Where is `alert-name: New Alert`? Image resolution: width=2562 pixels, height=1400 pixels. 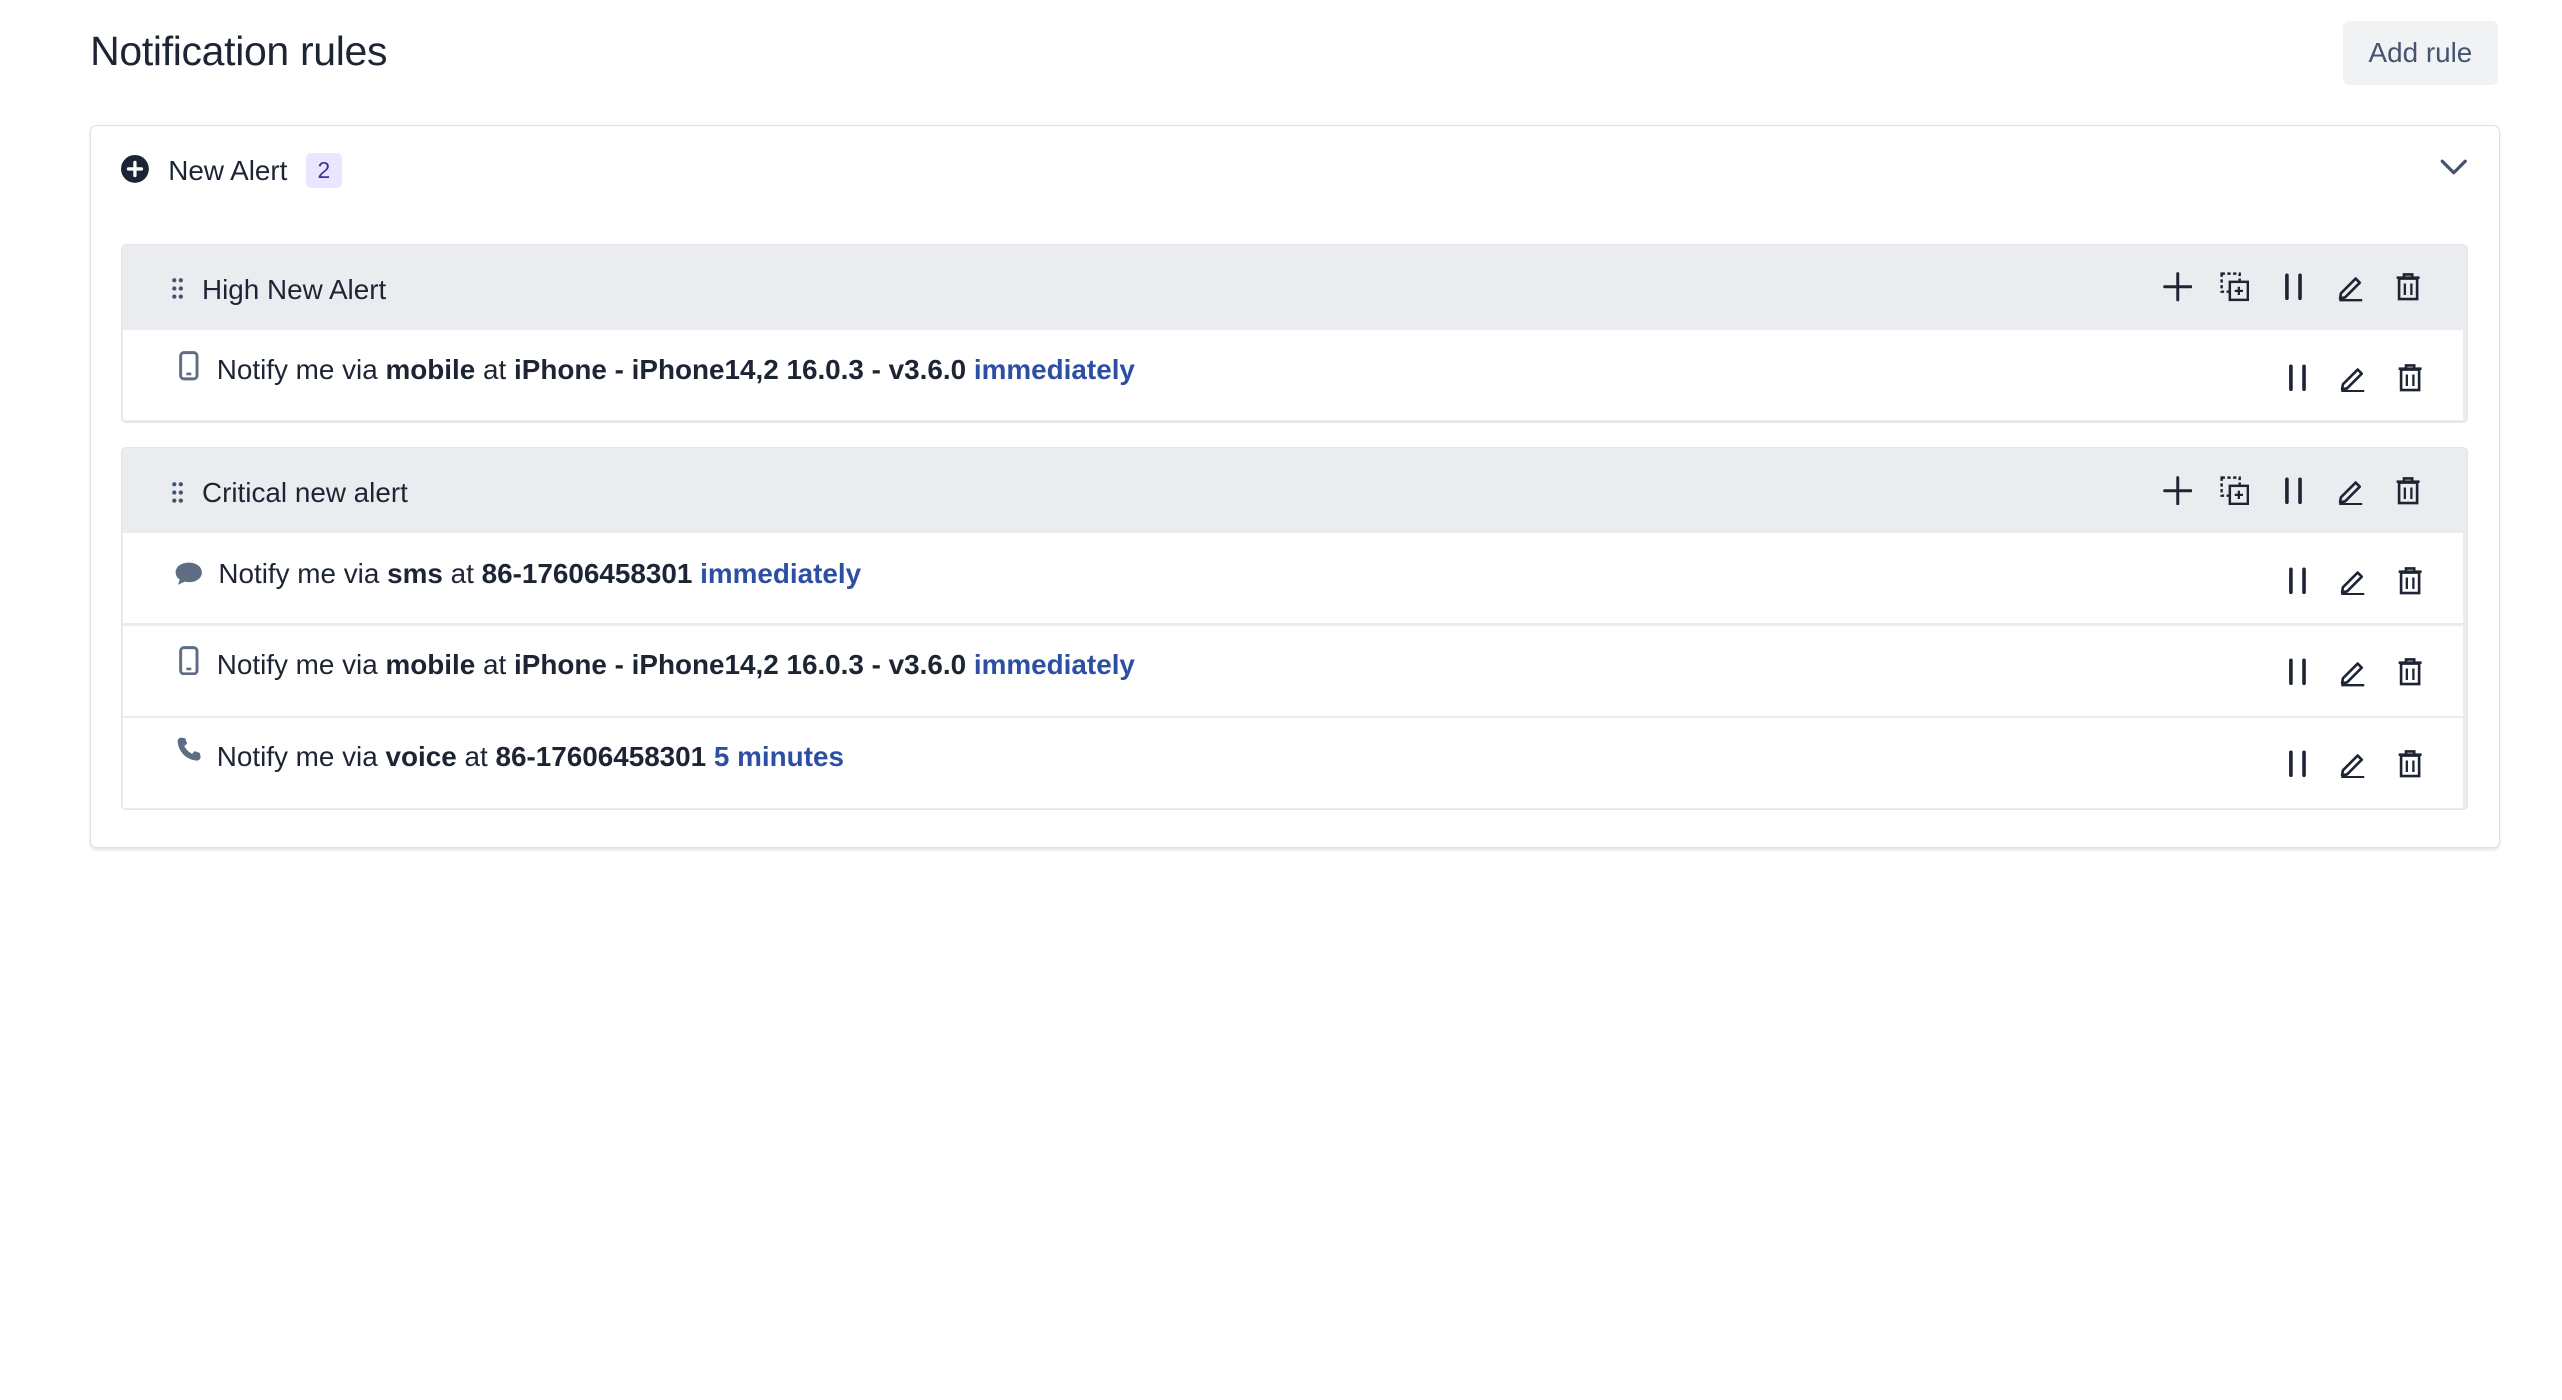
alert-name: New Alert is located at coordinates (228, 171).